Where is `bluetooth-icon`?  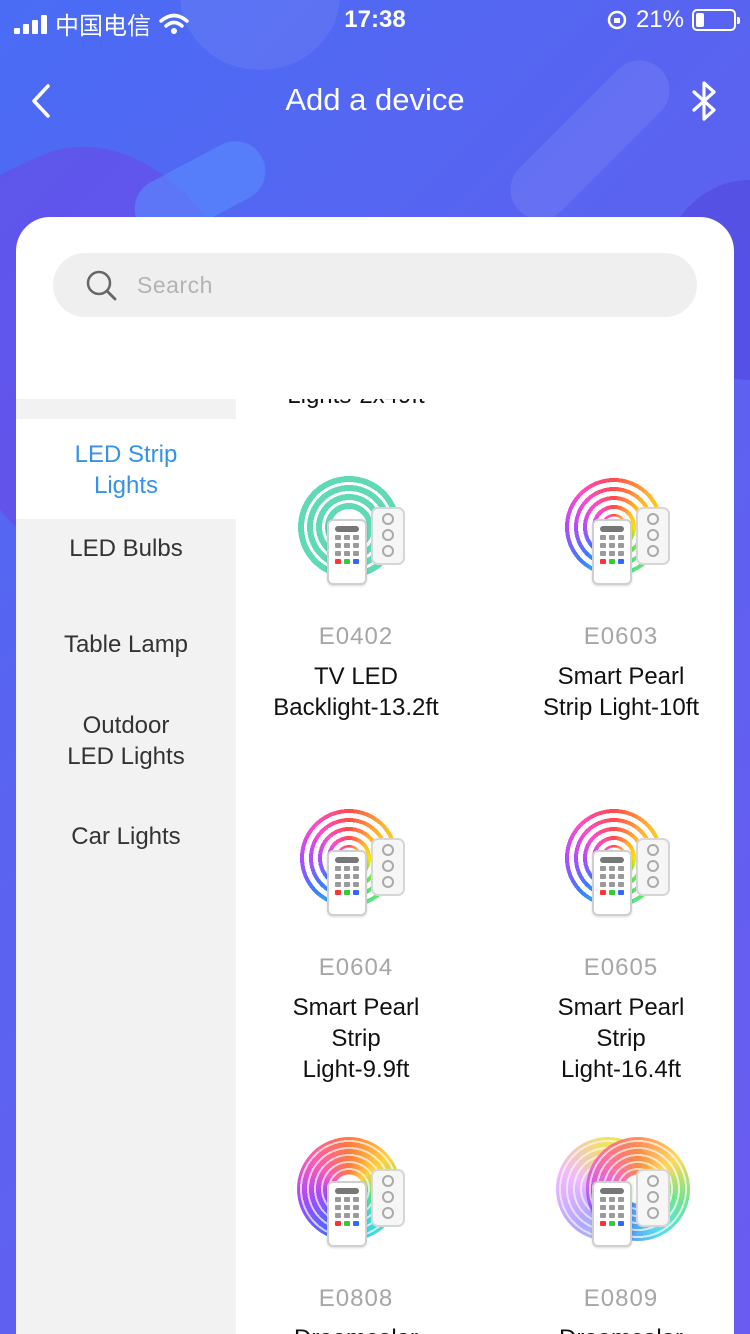 bluetooth-icon is located at coordinates (704, 101).